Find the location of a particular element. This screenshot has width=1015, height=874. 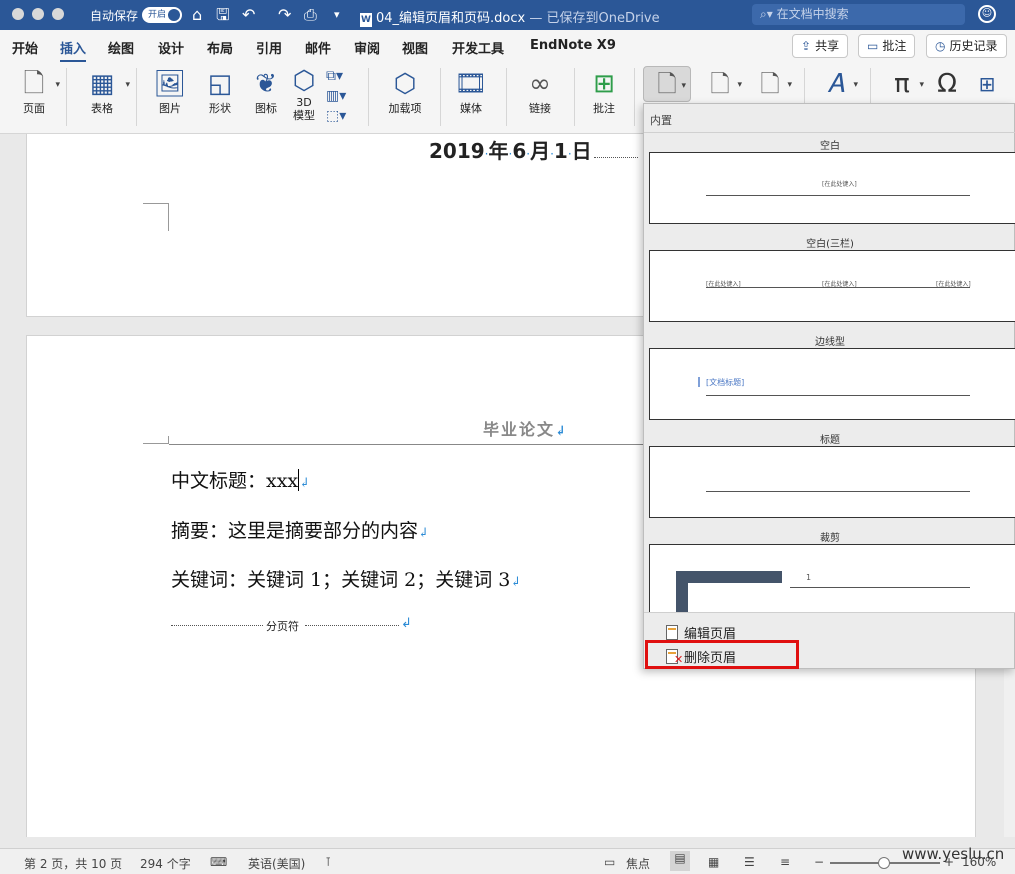

table-button: ▦ 表格 ▾ is located at coordinates (105, 90).